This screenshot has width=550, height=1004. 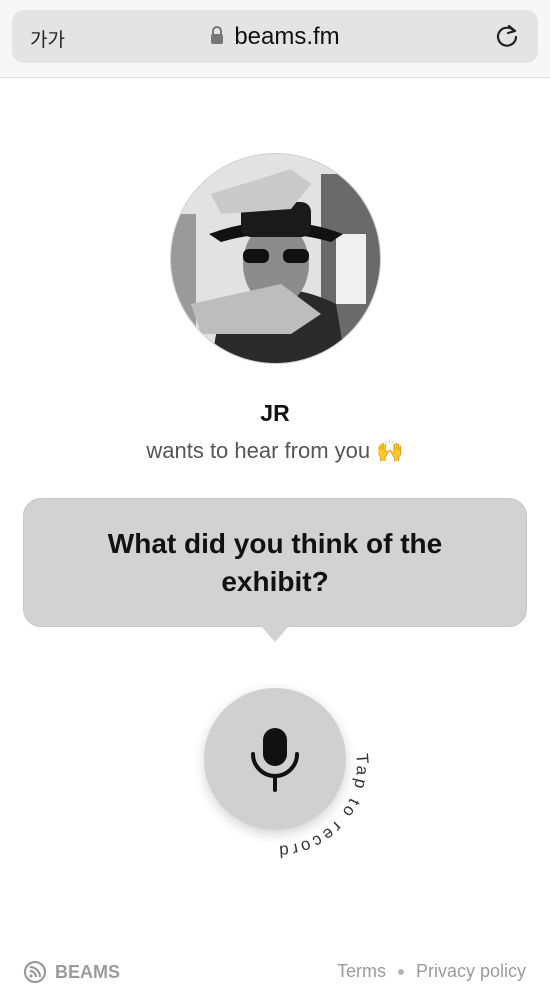 What do you see at coordinates (275, 413) in the screenshot?
I see `profile-name: JR` at bounding box center [275, 413].